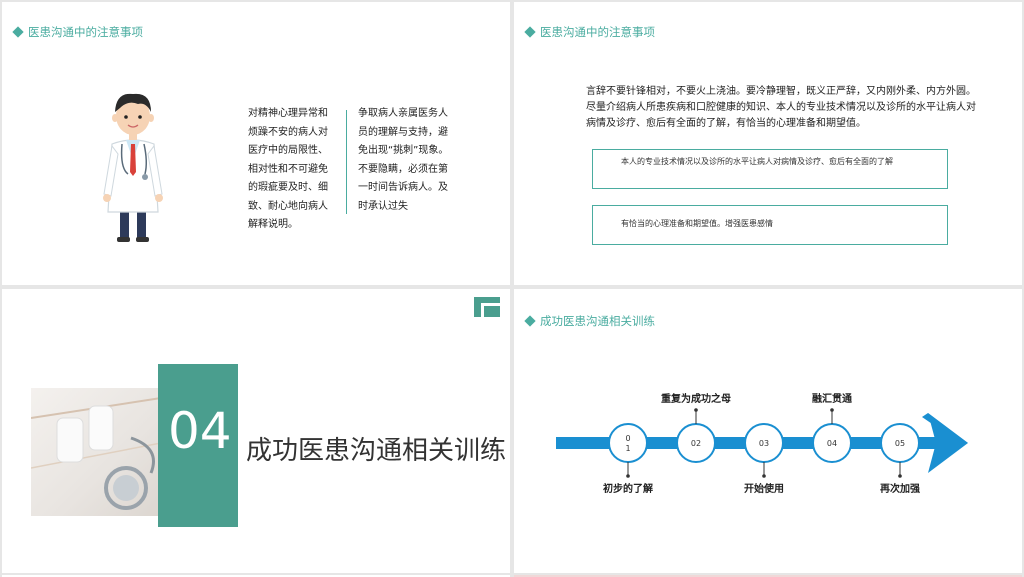 The image size is (1024, 577). I want to click on info-box-2: 有恰当的心理准备和期望值。增强医患感情, so click(770, 225).